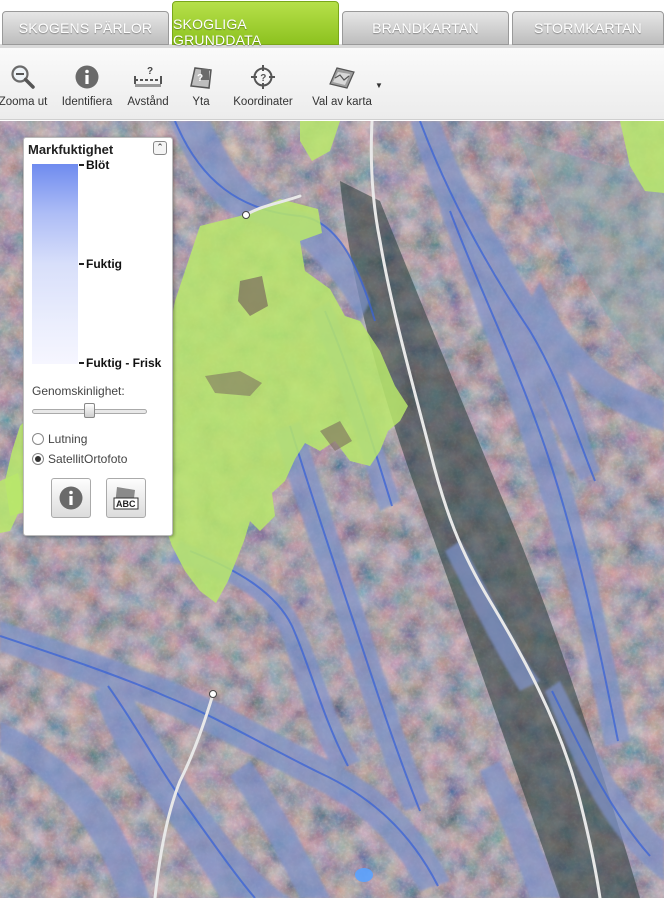  Describe the element at coordinates (87, 102) in the screenshot. I see `tool-label: Identifiera` at that location.